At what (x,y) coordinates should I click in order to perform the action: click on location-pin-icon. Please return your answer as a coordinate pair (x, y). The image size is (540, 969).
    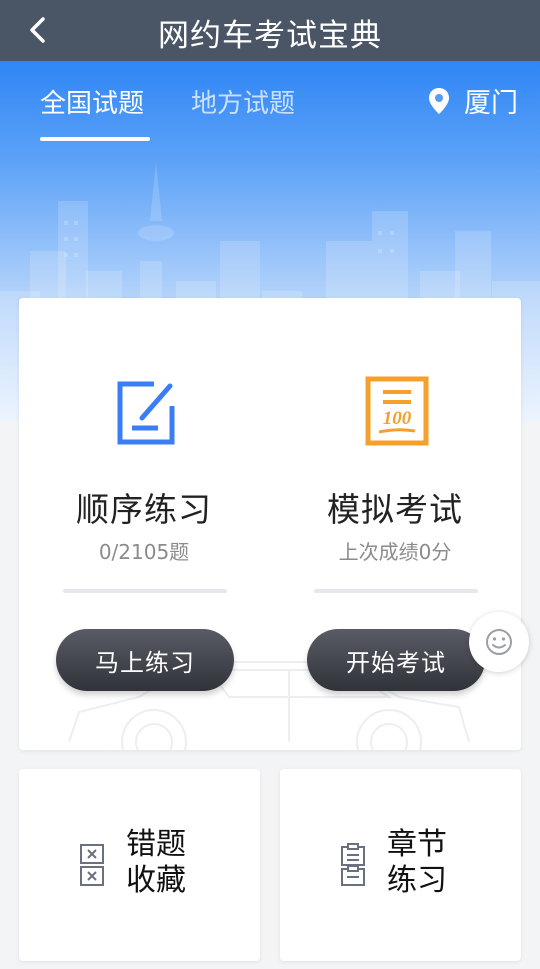
    Looking at the image, I should click on (439, 101).